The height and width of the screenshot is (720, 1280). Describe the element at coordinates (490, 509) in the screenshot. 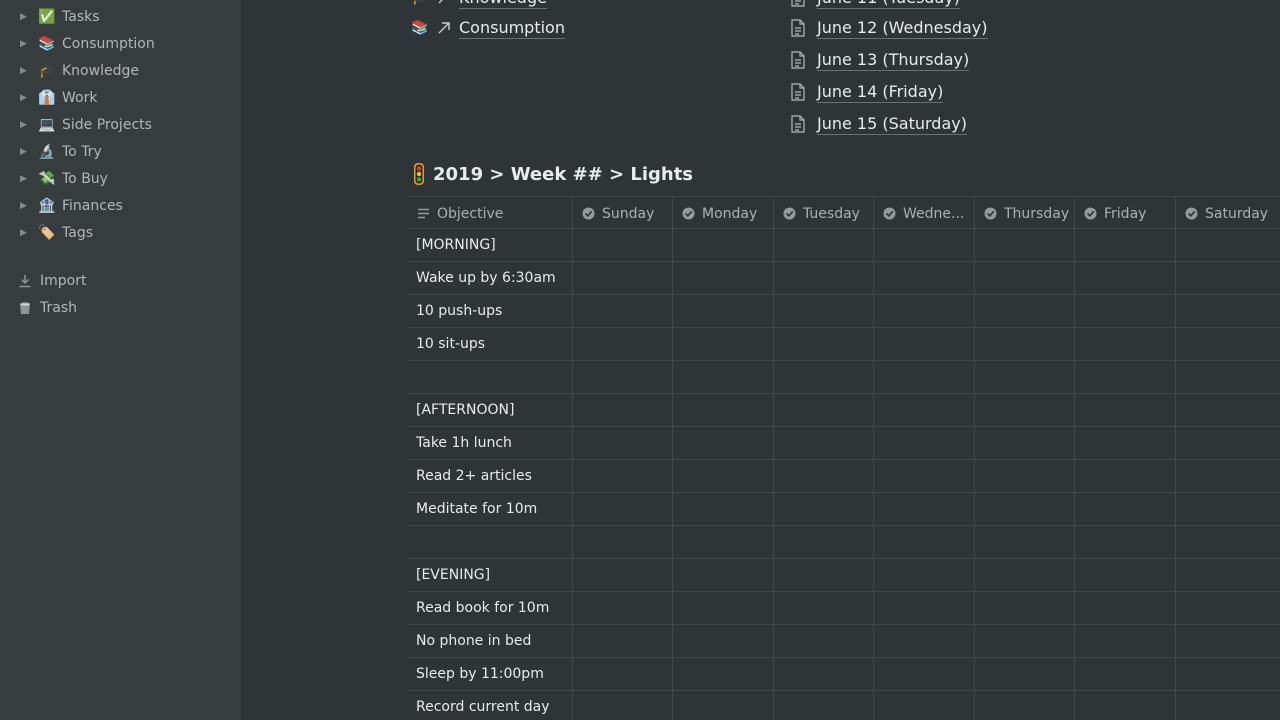

I see `objective-cell: Meditate for 10m` at that location.